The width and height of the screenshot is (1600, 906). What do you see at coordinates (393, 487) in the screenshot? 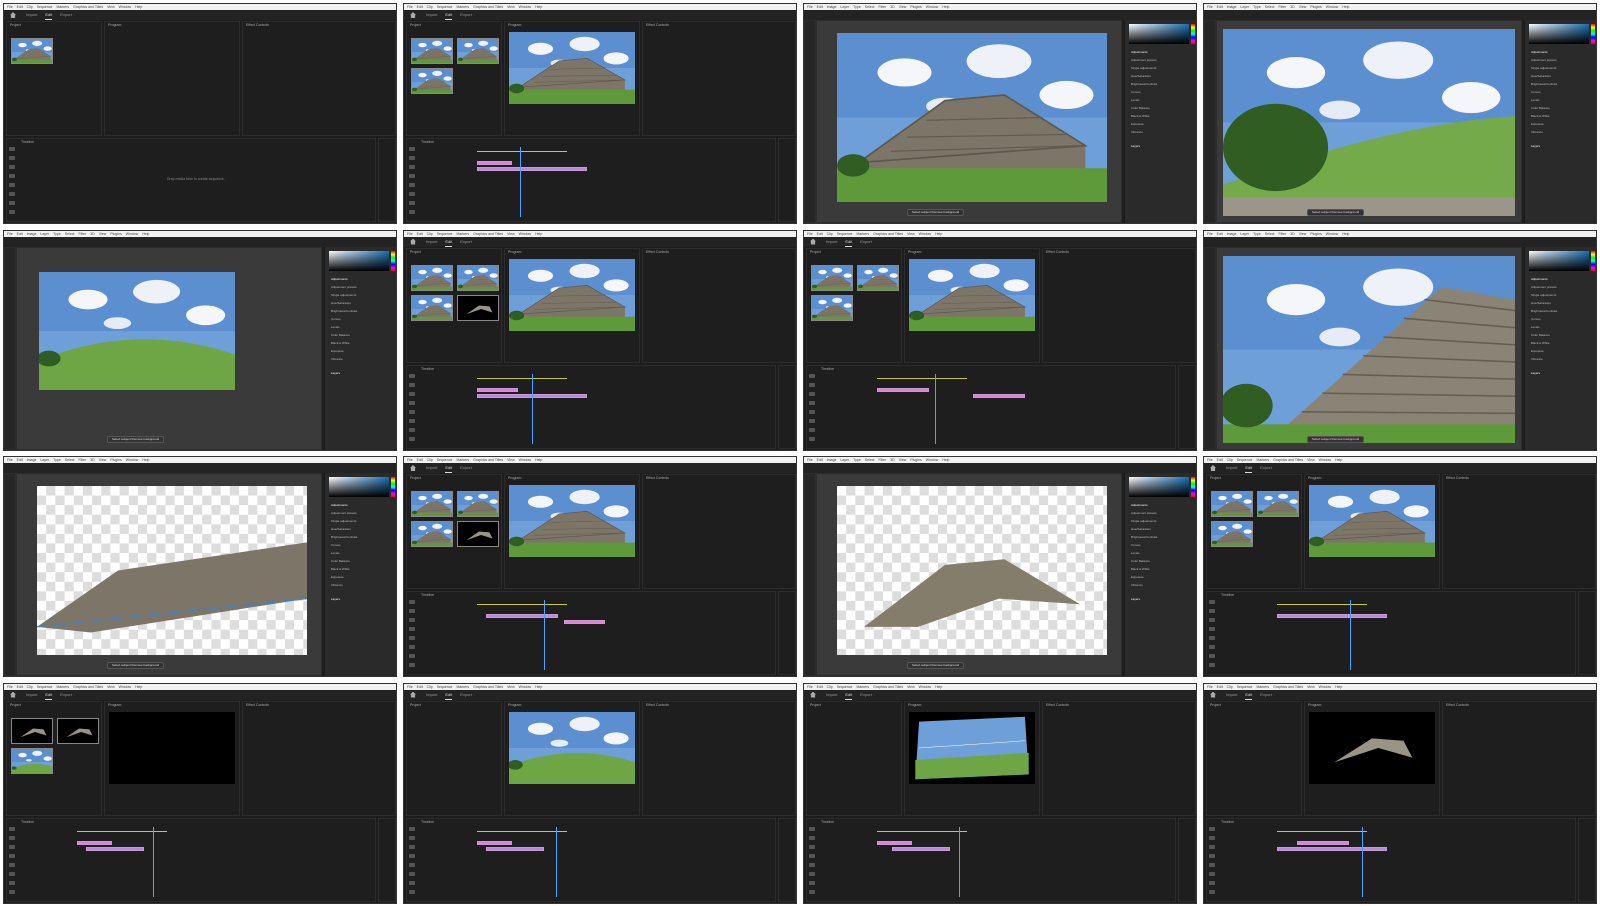
I see `hue-slider` at bounding box center [393, 487].